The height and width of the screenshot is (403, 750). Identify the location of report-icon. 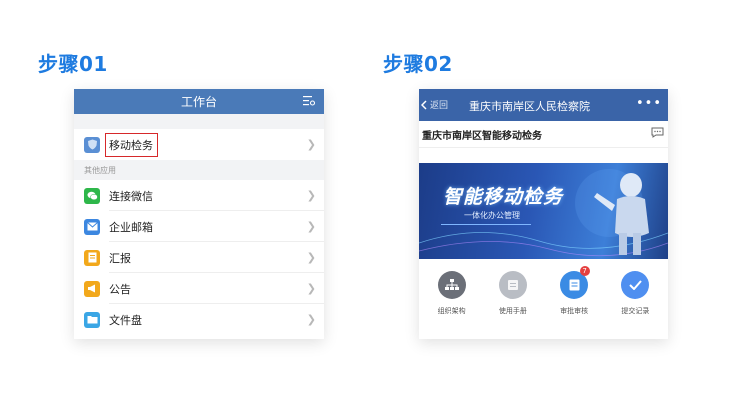
(92, 257).